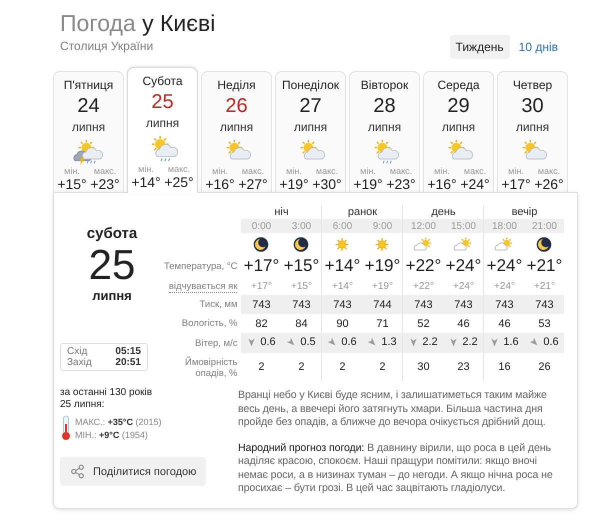 The width and height of the screenshot is (600, 529). Describe the element at coordinates (549, 184) in the screenshot. I see `max-temperature: +26°` at that location.